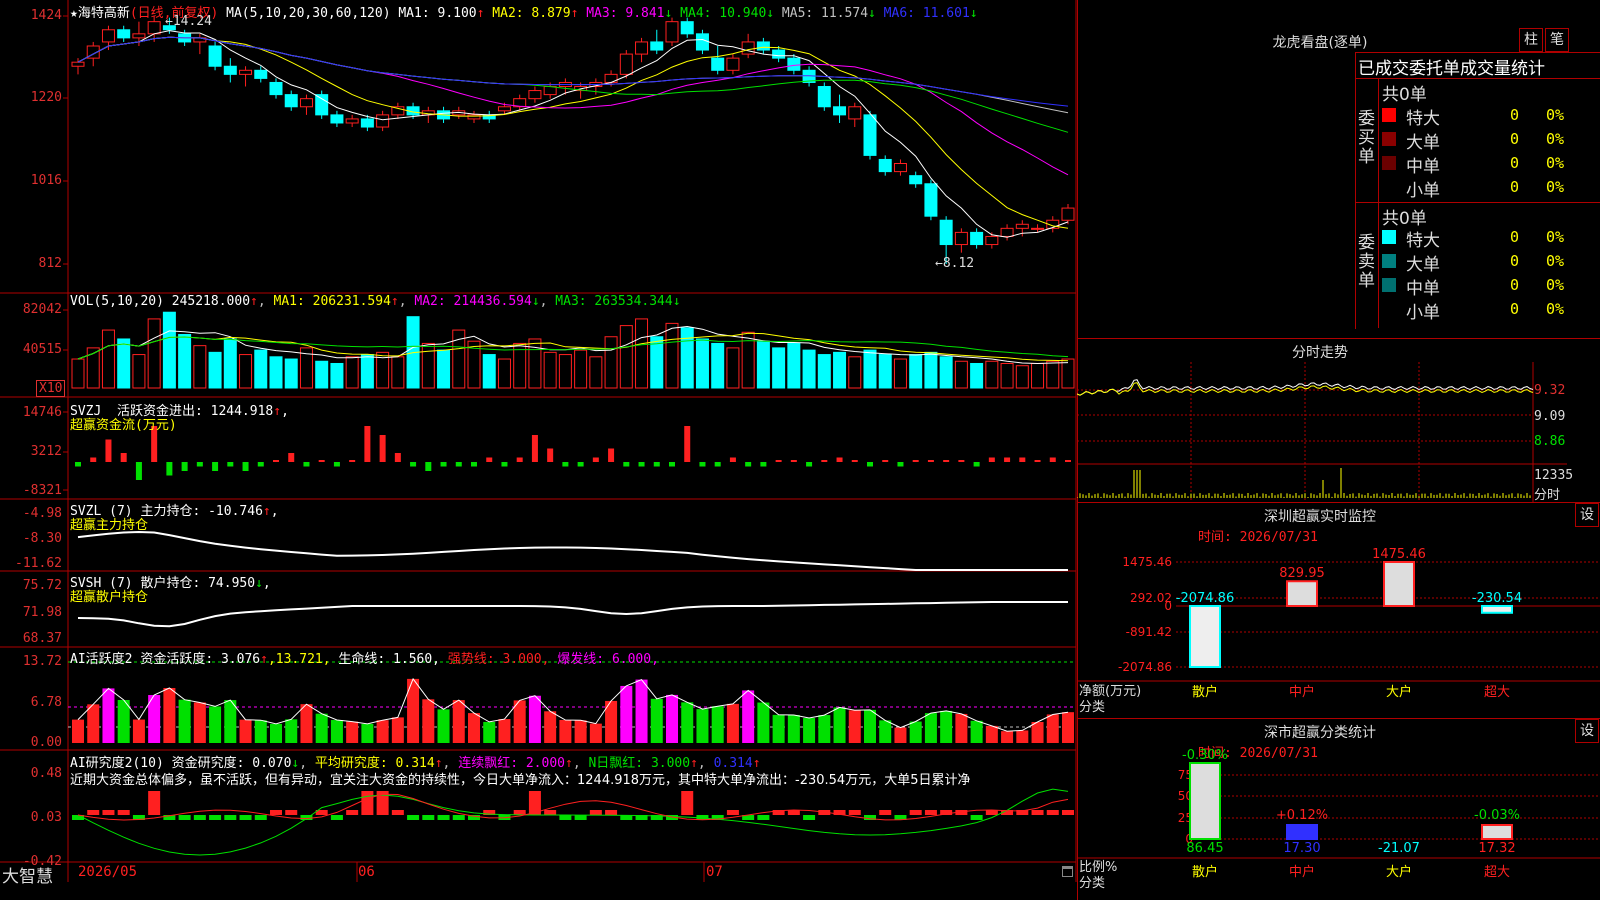 This screenshot has height=900, width=1600. Describe the element at coordinates (42, 490) in the screenshot. I see `svzj-axis-3: -8321` at that location.